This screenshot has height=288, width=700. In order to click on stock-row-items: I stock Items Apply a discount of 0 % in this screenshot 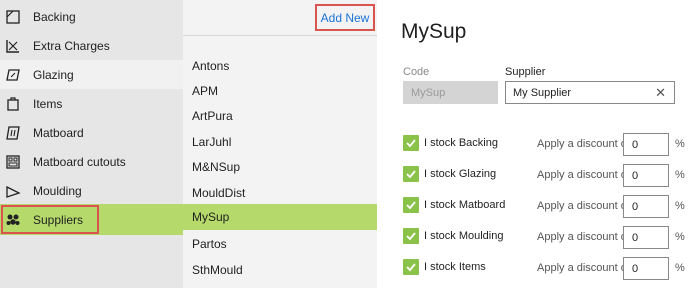, I will do `click(548, 268)`.